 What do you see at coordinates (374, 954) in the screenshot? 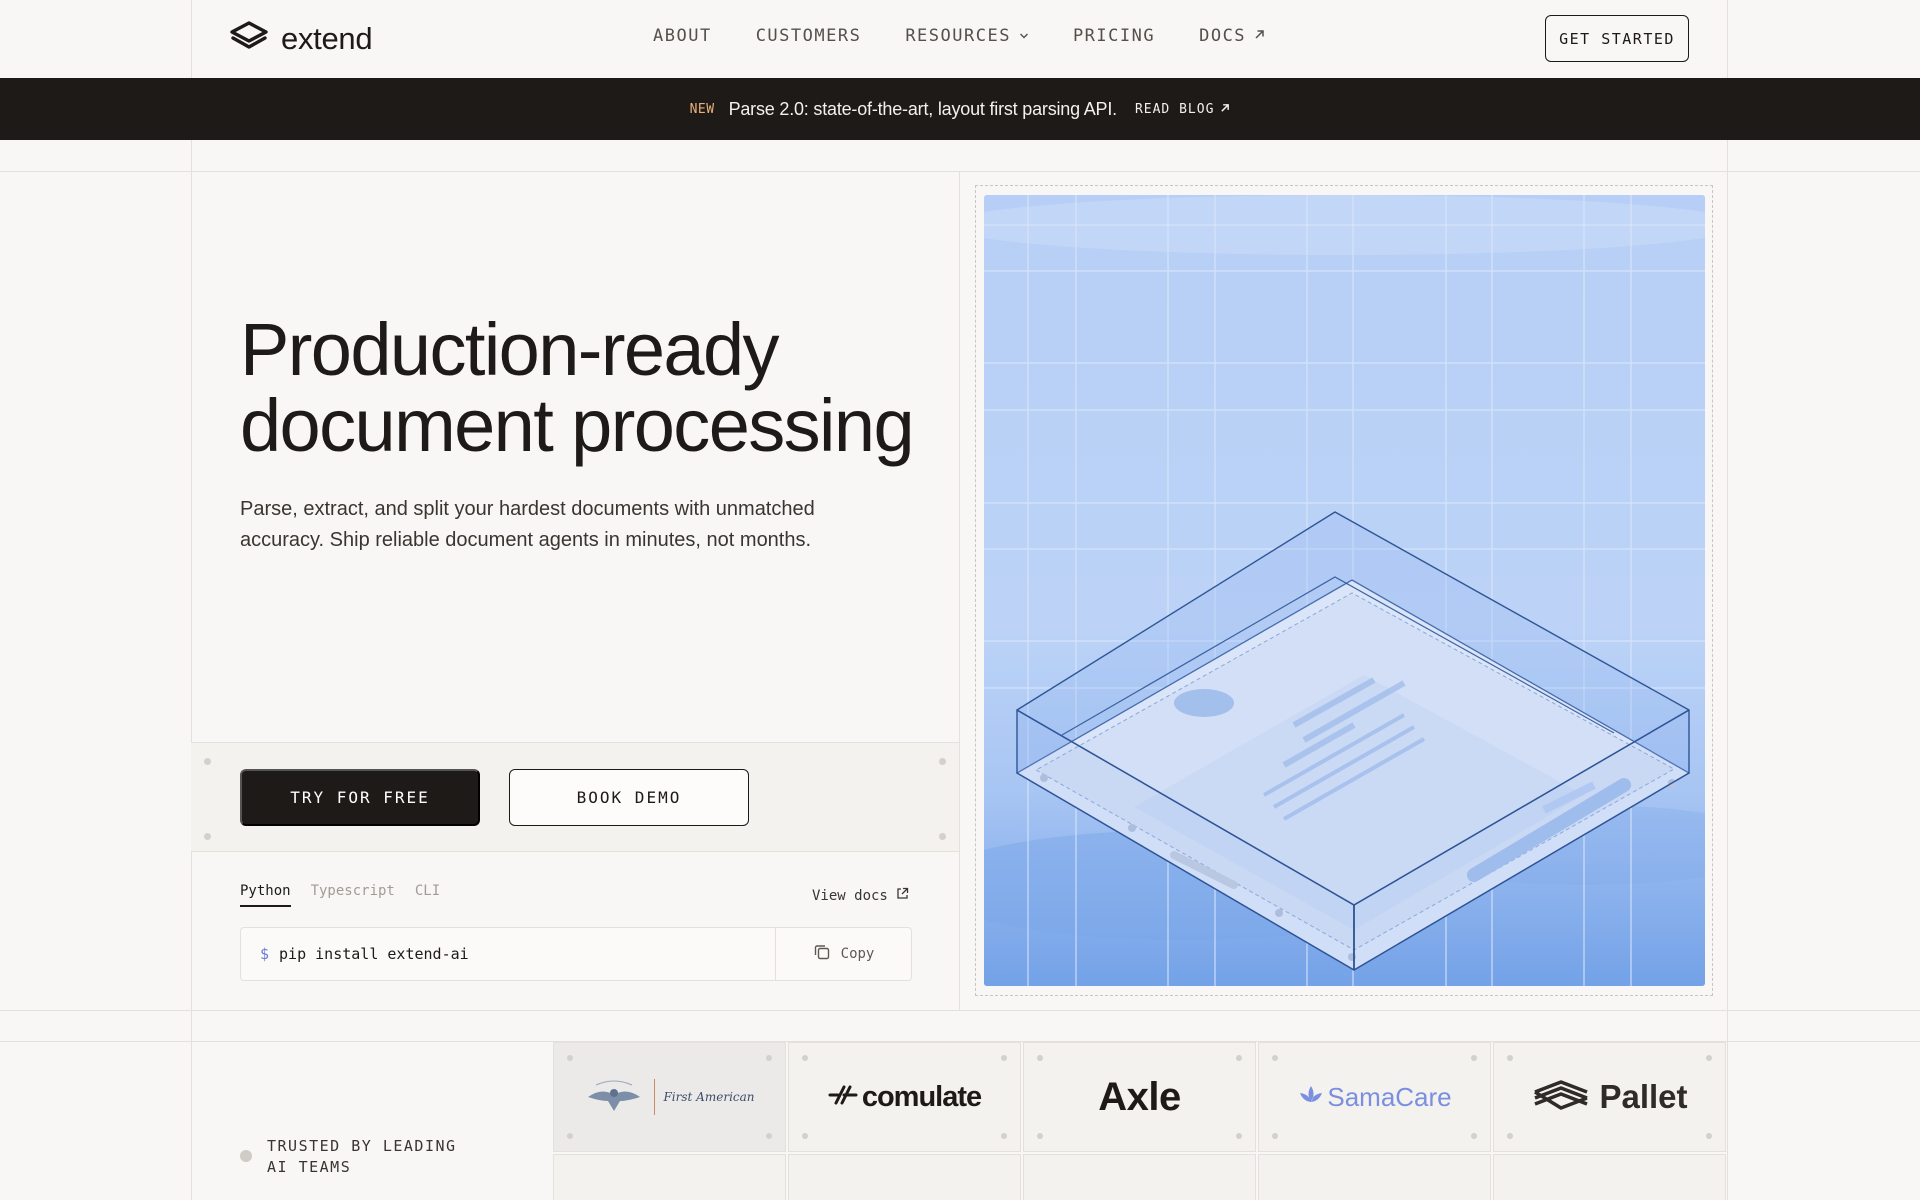
I see `install-command-text: pip install extend-ai` at bounding box center [374, 954].